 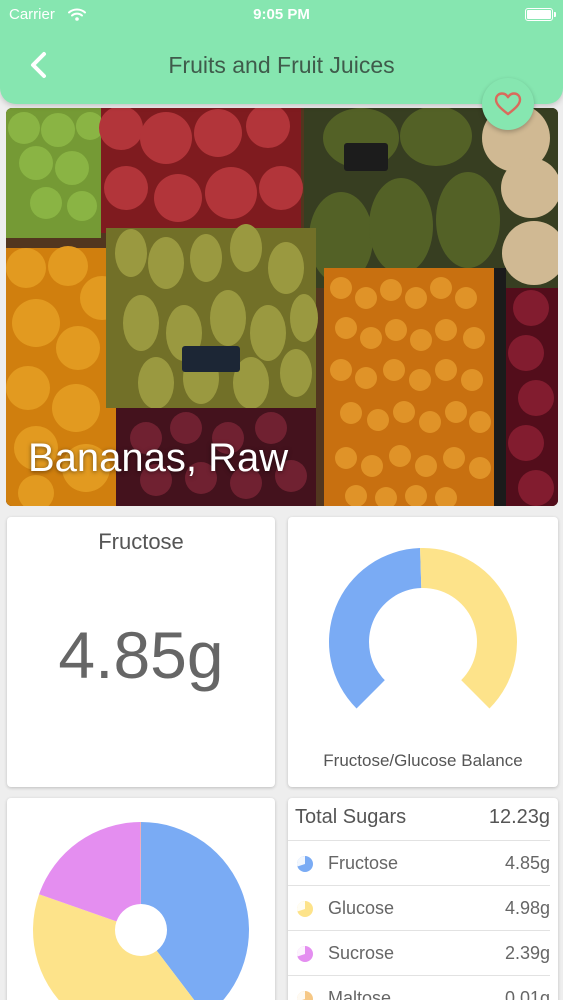 I want to click on sugar-value: 4.98g, so click(x=527, y=908).